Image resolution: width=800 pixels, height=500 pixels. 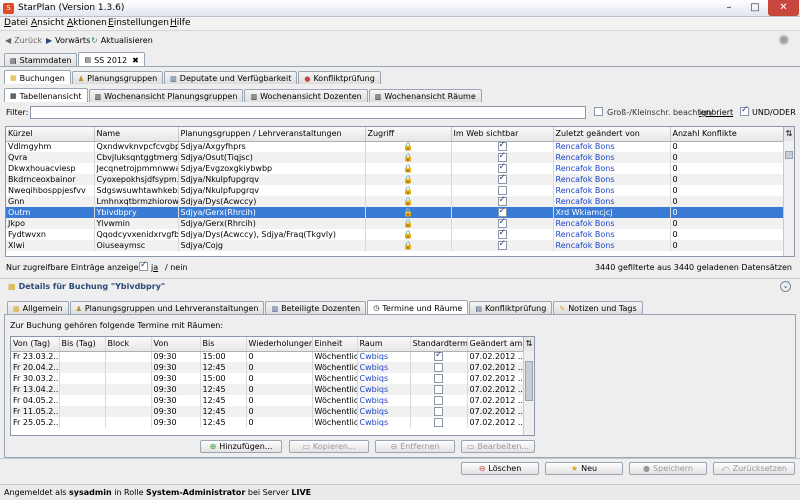 What do you see at coordinates (50, 212) in the screenshot?
I see `cell-kuerzel: Outm` at bounding box center [50, 212].